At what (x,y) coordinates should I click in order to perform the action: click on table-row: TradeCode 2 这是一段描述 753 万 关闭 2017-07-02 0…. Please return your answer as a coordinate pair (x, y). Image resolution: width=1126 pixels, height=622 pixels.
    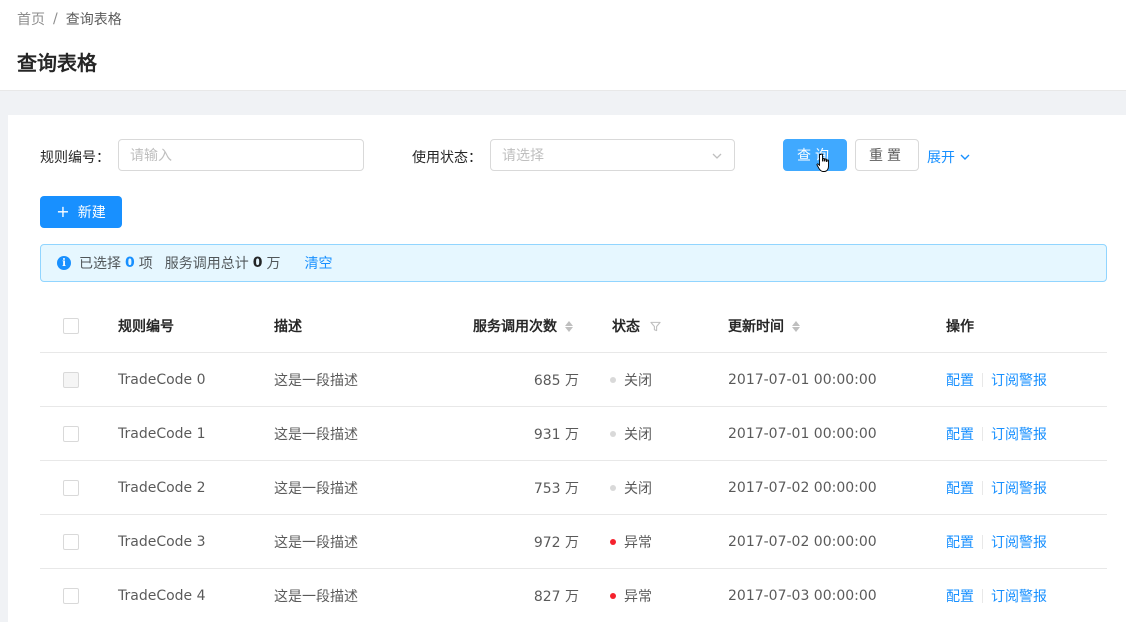
    Looking at the image, I should click on (573, 488).